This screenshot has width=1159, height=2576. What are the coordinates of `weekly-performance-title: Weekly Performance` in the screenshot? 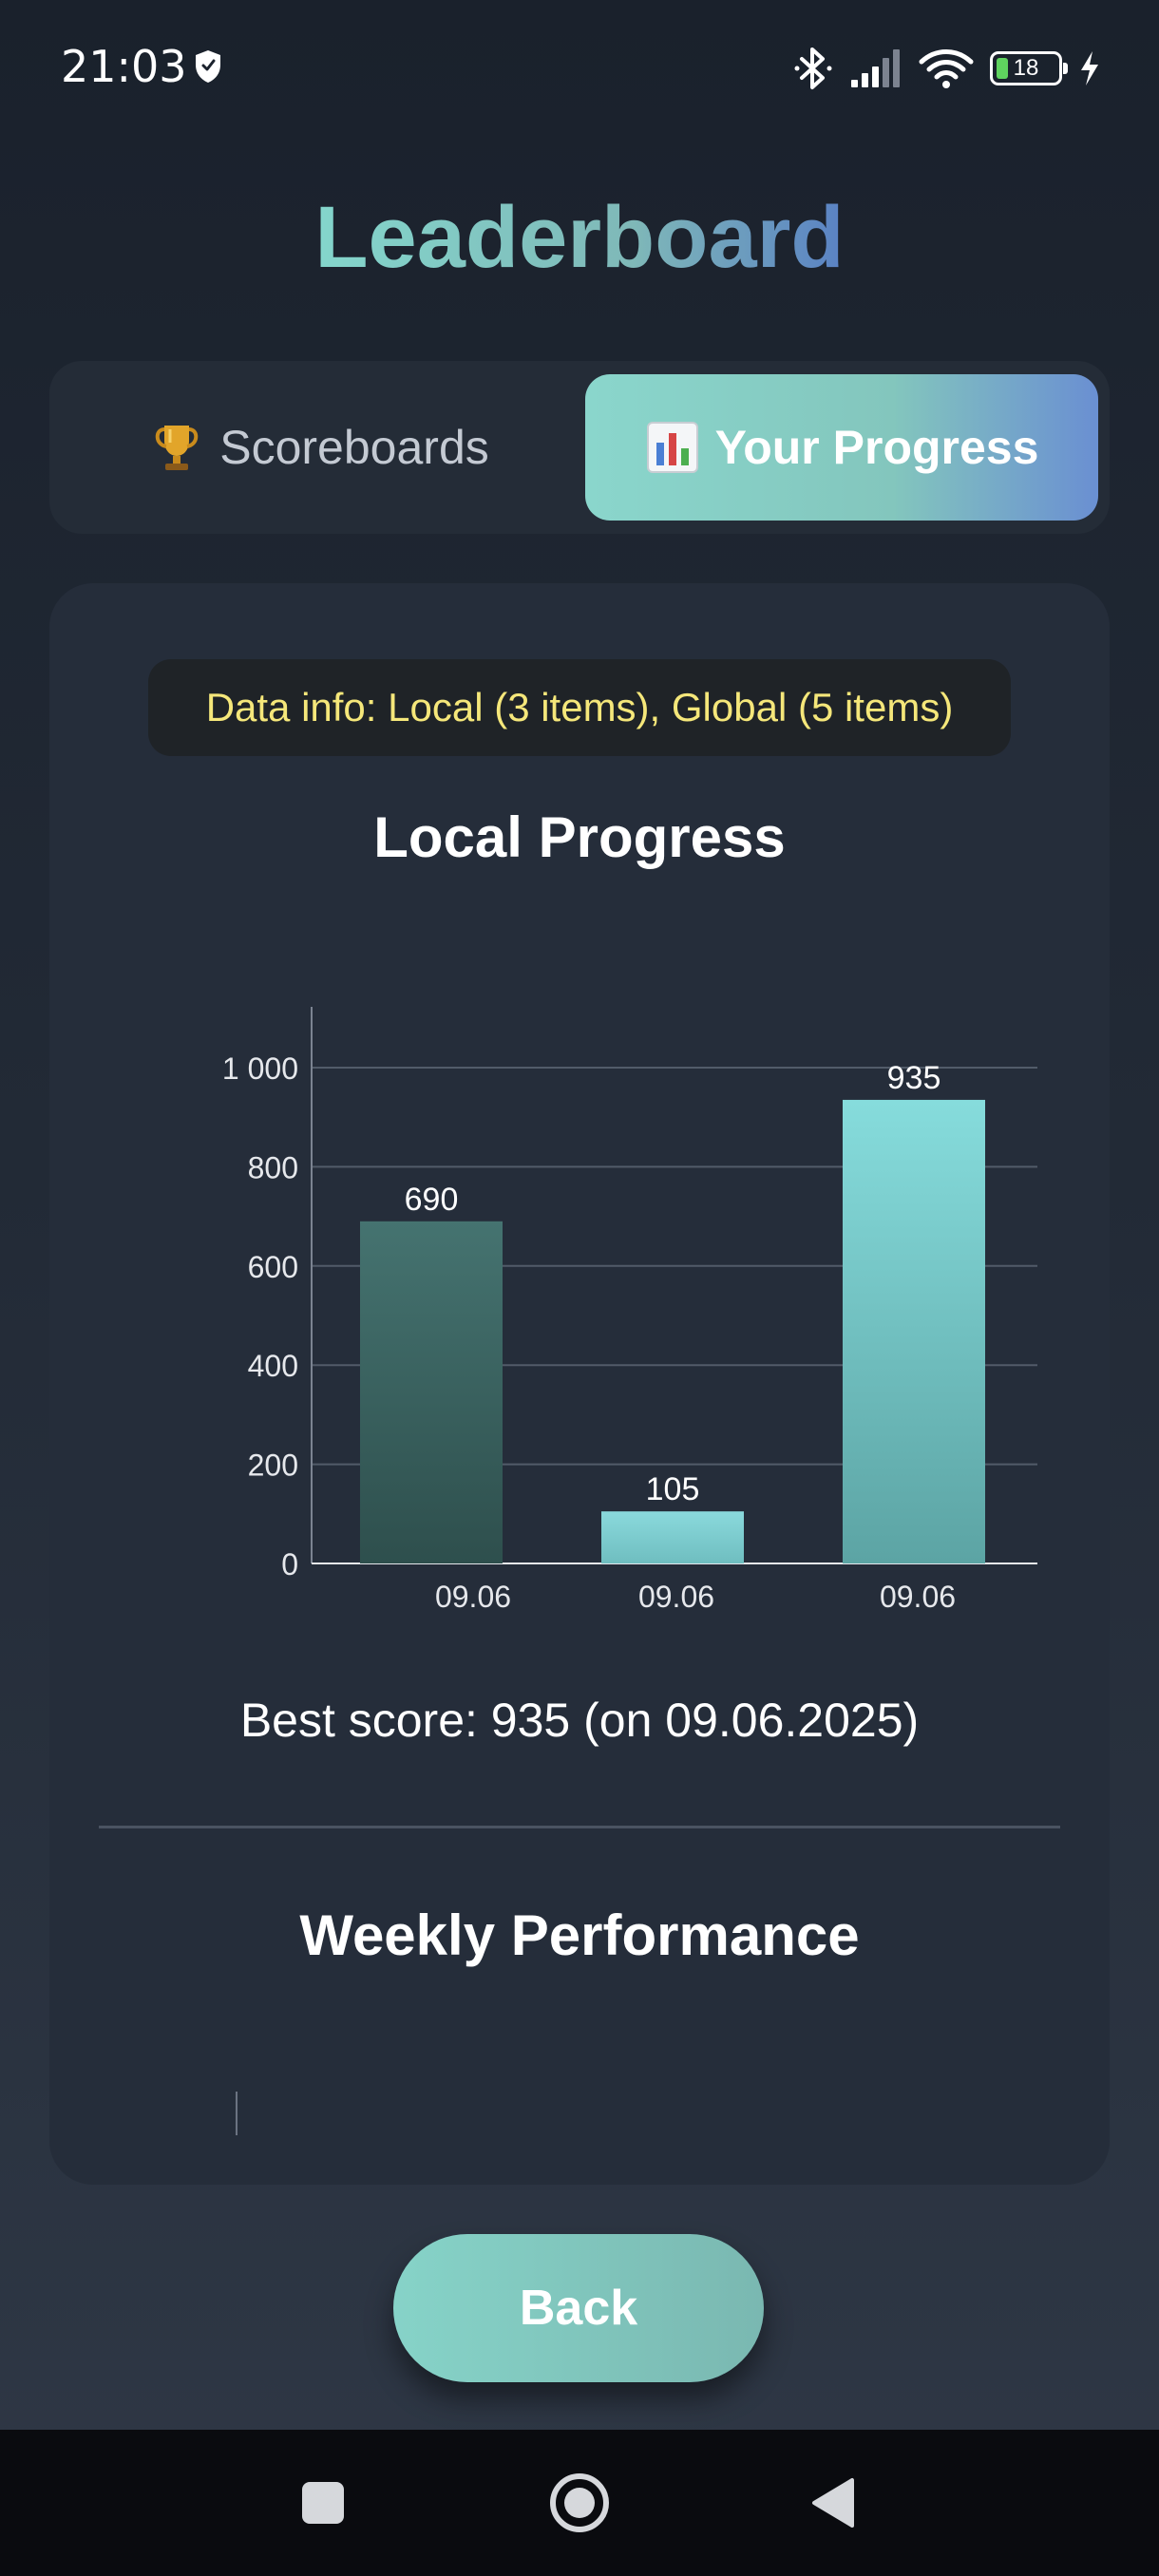 It's located at (579, 1935).